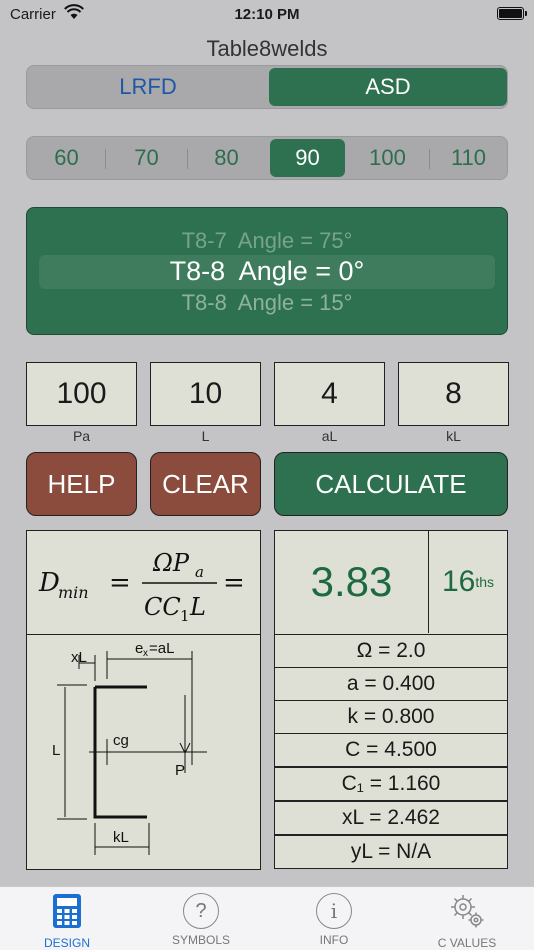 This screenshot has height=950, width=534. What do you see at coordinates (66, 943) in the screenshot?
I see `tab-design-label: DESIGN` at bounding box center [66, 943].